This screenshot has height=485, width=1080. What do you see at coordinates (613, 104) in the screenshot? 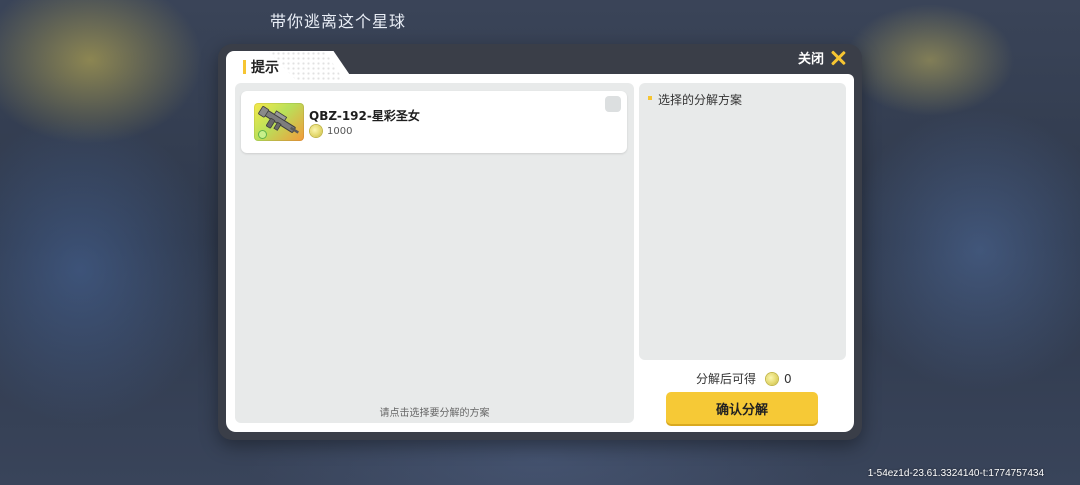
I see `item-select-checkbox` at bounding box center [613, 104].